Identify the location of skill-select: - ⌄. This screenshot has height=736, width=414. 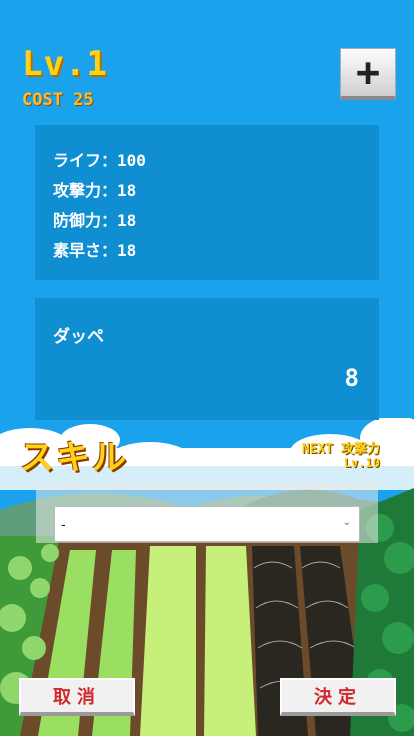
(207, 524).